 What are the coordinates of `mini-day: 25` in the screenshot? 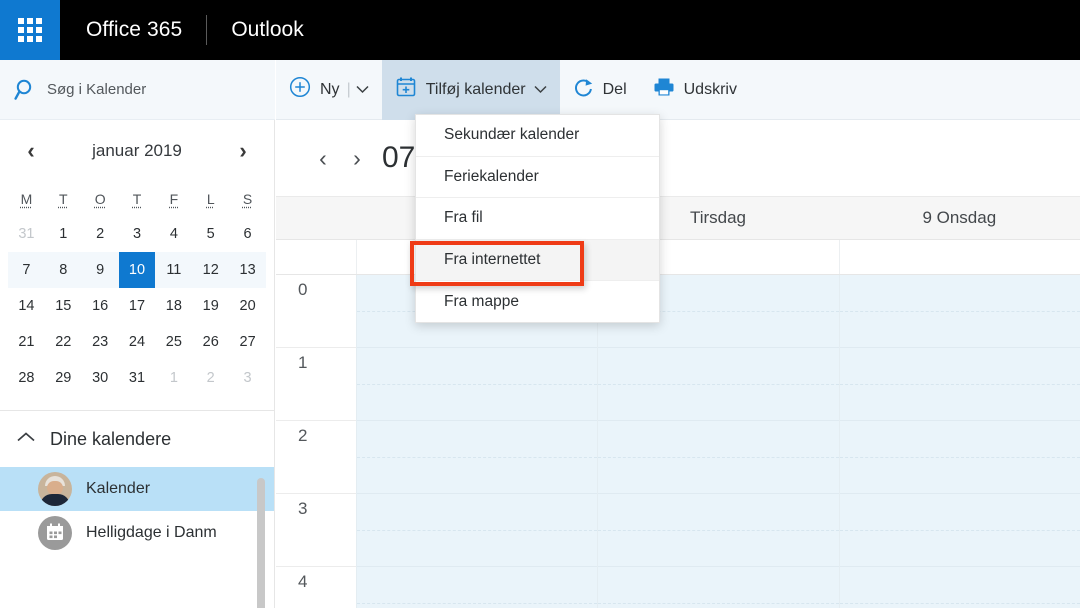 It's located at (173, 342).